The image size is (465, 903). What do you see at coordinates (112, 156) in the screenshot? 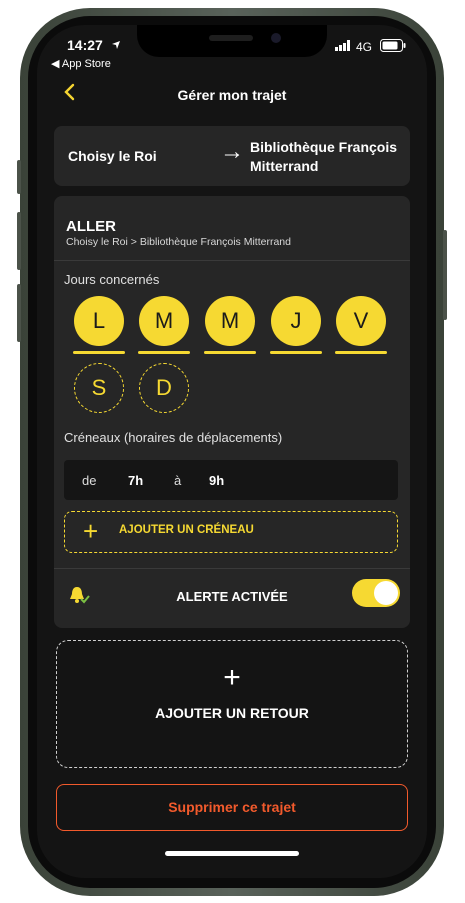
I see `route-origin: Choisy le Roi` at bounding box center [112, 156].